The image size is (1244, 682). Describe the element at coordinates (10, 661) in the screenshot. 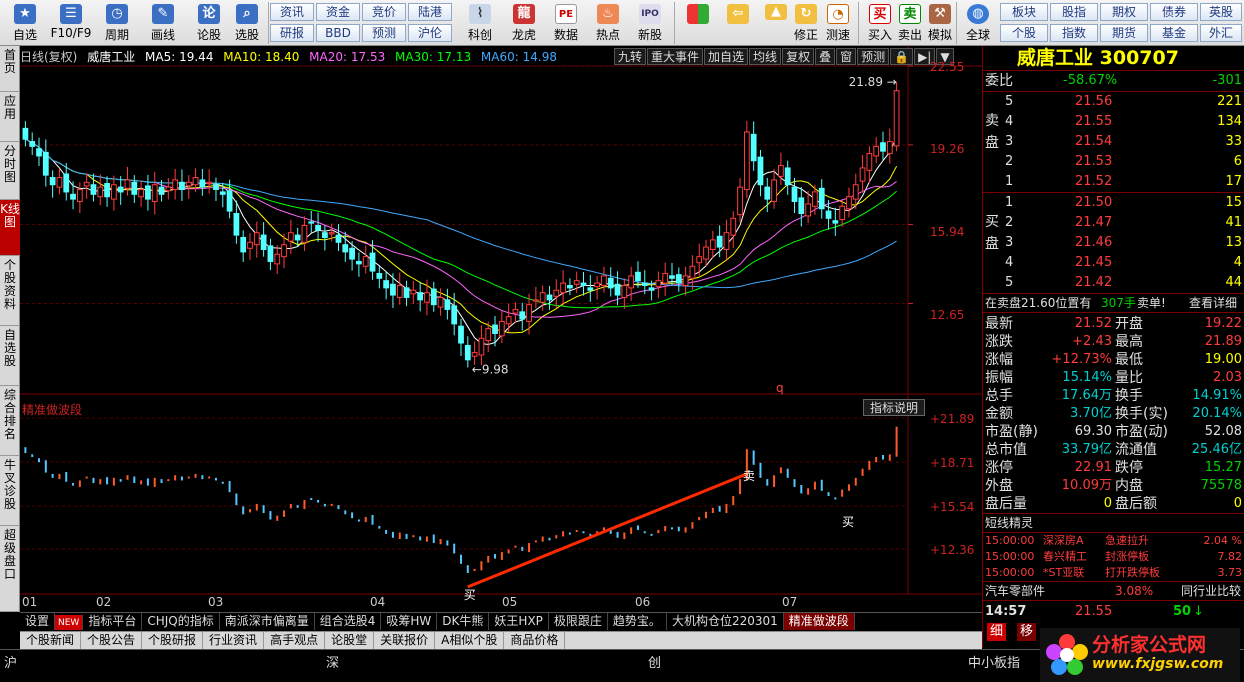

I see `sh-index: 沪` at that location.